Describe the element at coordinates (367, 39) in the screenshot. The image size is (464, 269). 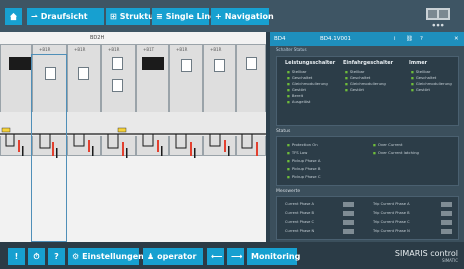
I see `panel-header: BD4 BD4.1V001 i ⛓ ? ✕` at that location.